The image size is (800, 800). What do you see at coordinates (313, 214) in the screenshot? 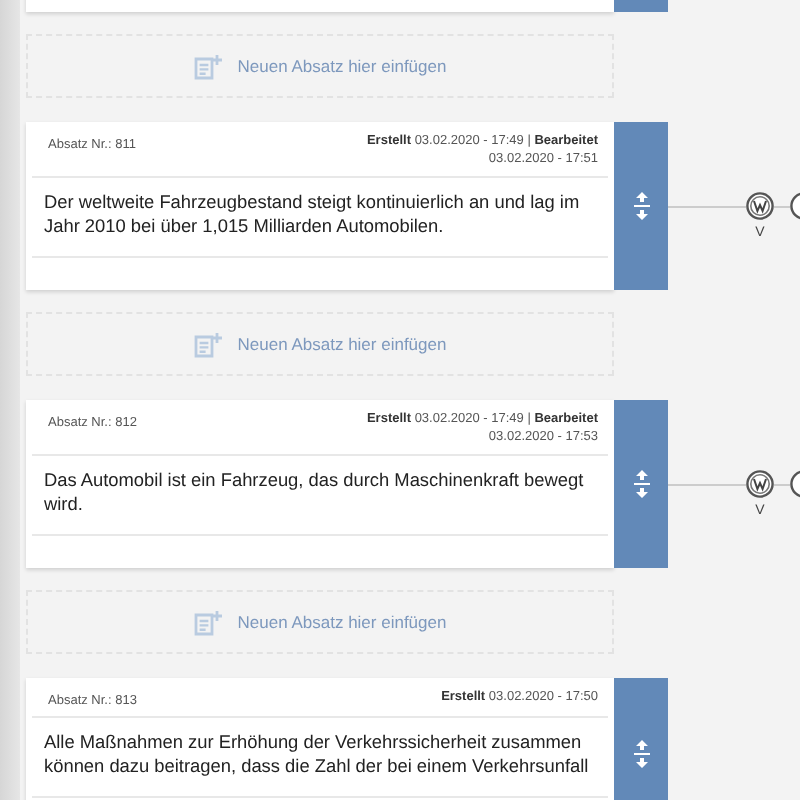
I see `paragraph-text: Der weltweite Fahrzeugbestand steigt kontinuierlich an und lag im Jahr 2010 bei über 1,015 Milliarden Automobilen.` at bounding box center [313, 214].